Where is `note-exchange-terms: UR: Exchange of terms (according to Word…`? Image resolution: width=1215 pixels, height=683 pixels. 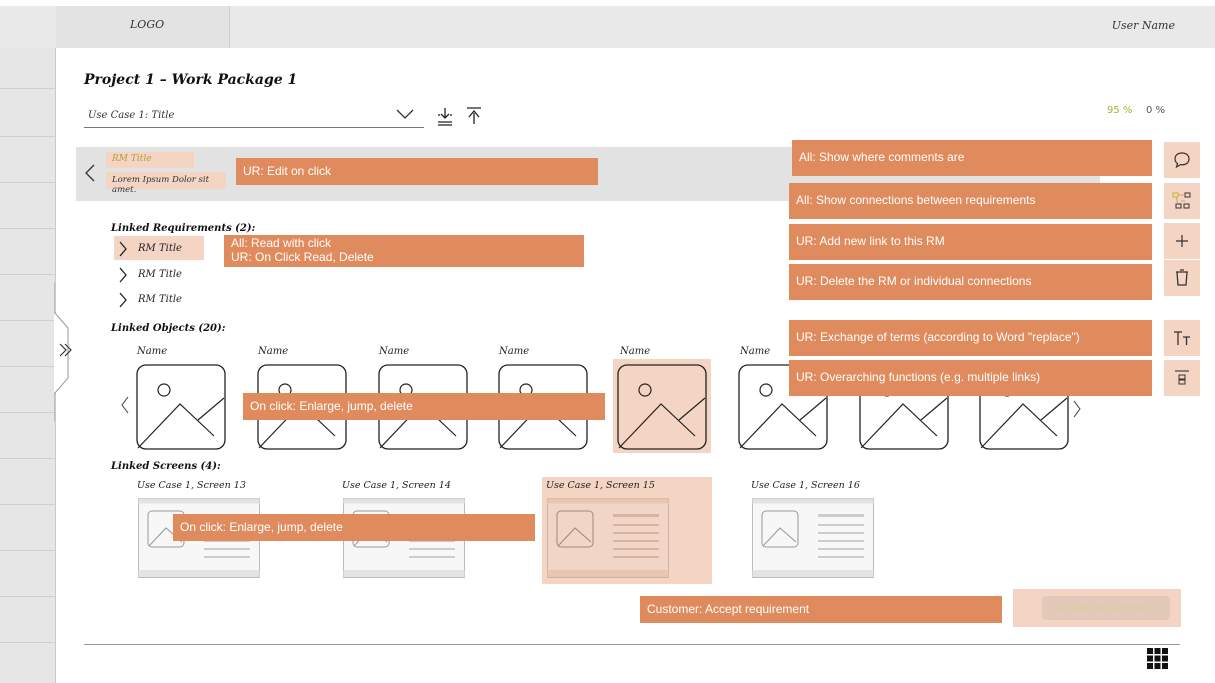 note-exchange-terms: UR: Exchange of terms (according to Word… is located at coordinates (970, 338).